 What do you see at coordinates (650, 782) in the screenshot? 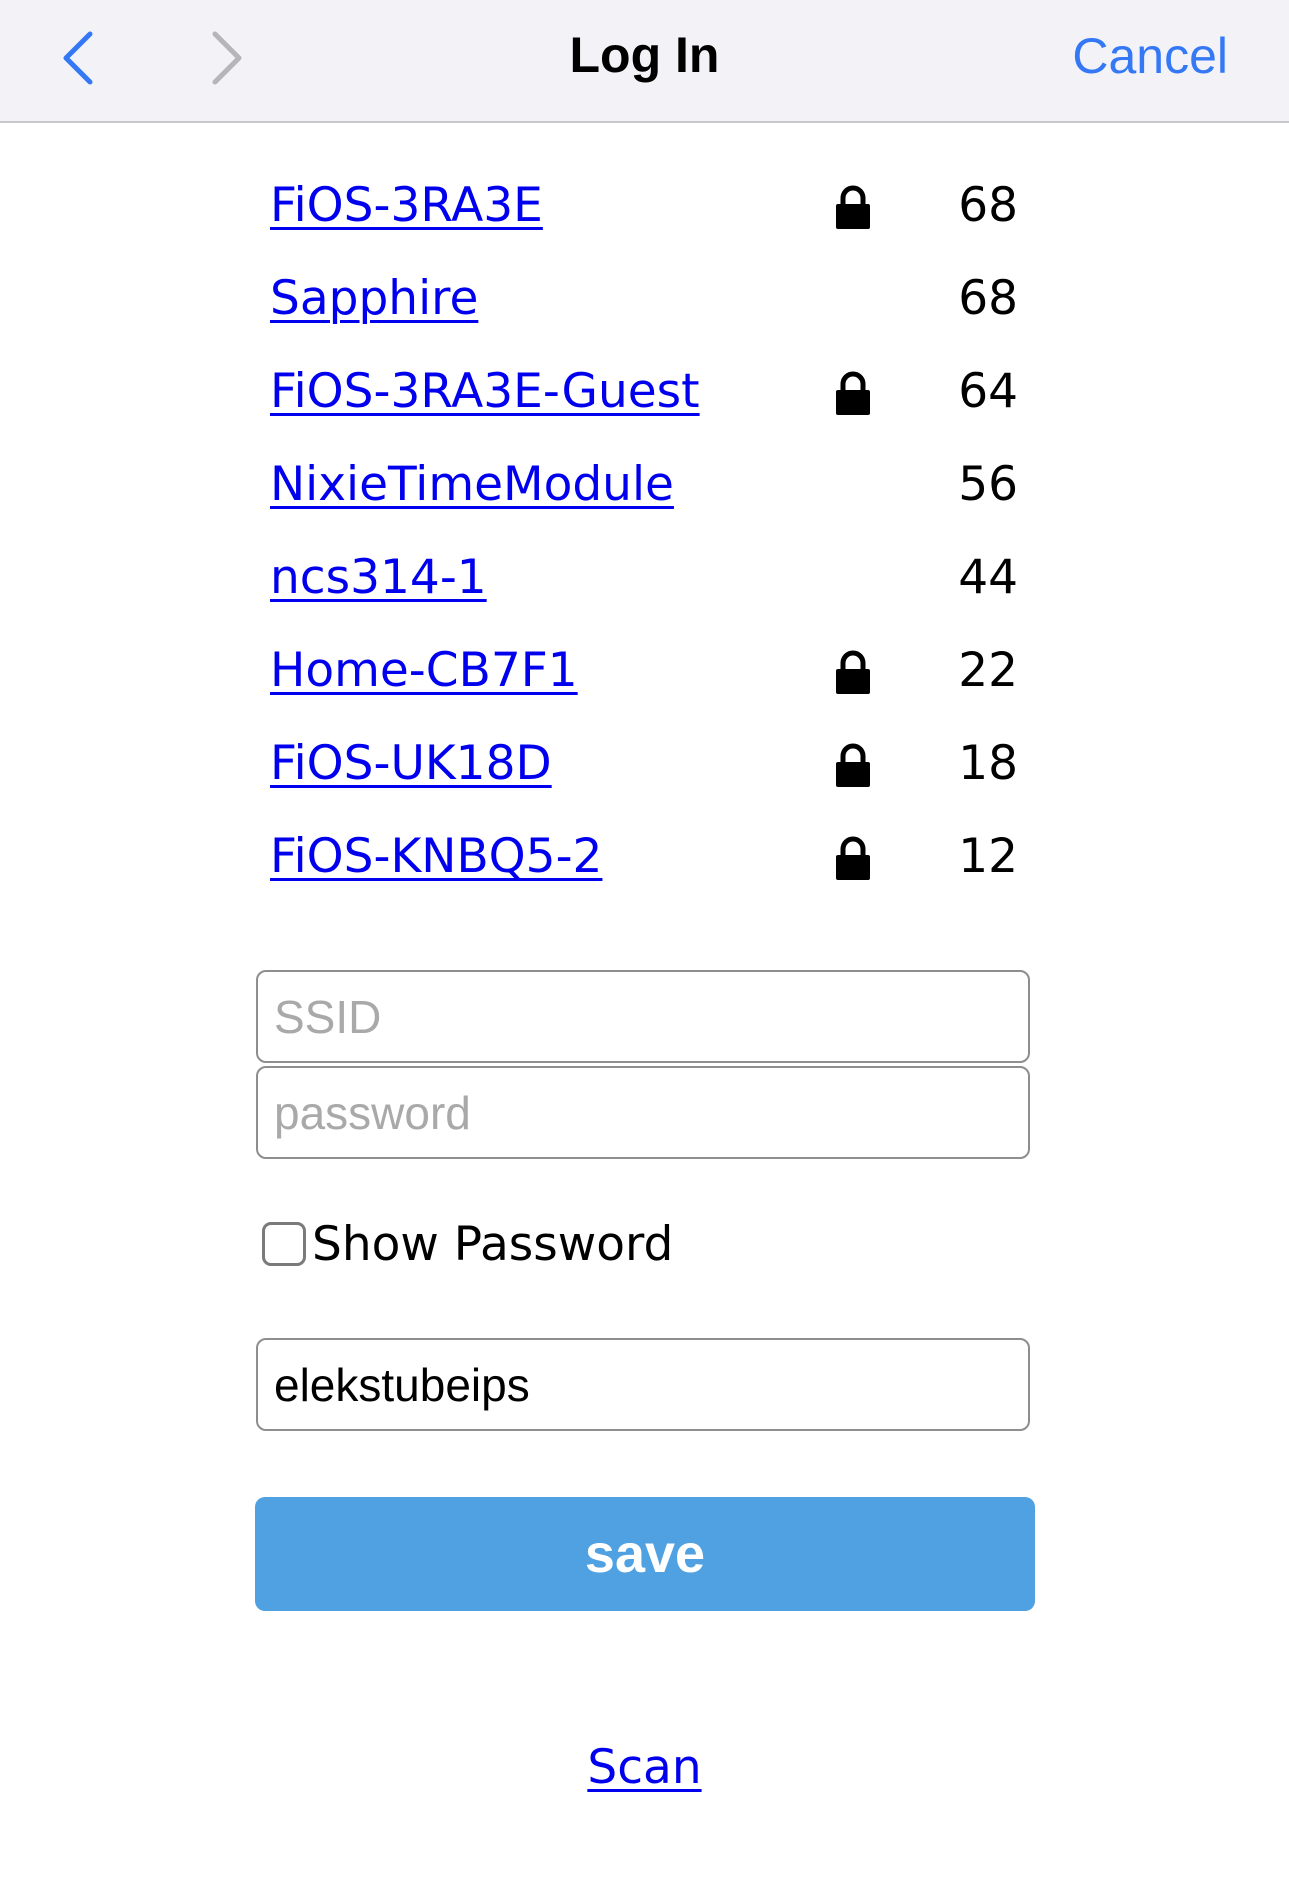
I see `wifi-network-row: FiOS-UK18D 18` at bounding box center [650, 782].